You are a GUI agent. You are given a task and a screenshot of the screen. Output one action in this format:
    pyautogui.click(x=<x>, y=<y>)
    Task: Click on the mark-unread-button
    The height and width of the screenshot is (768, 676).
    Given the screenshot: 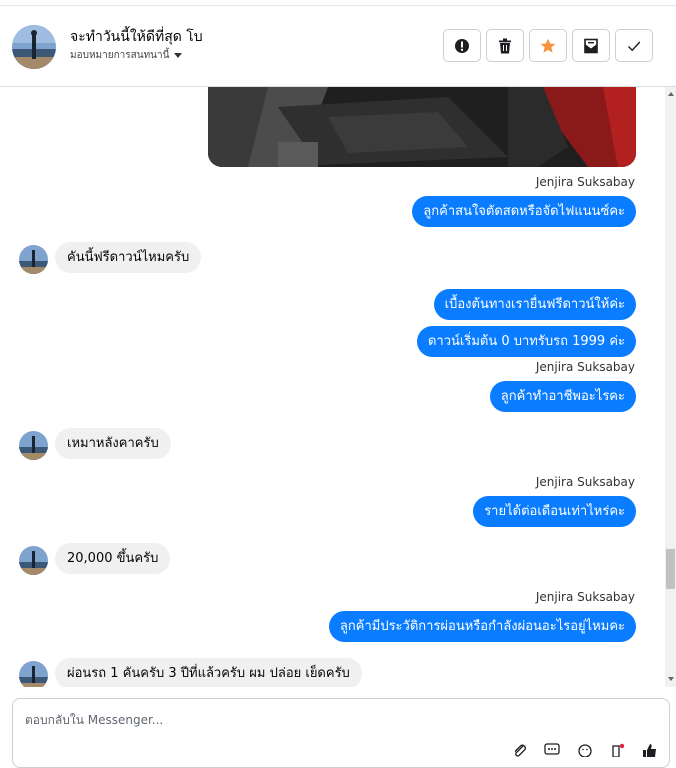 What is the action you would take?
    pyautogui.click(x=591, y=45)
    